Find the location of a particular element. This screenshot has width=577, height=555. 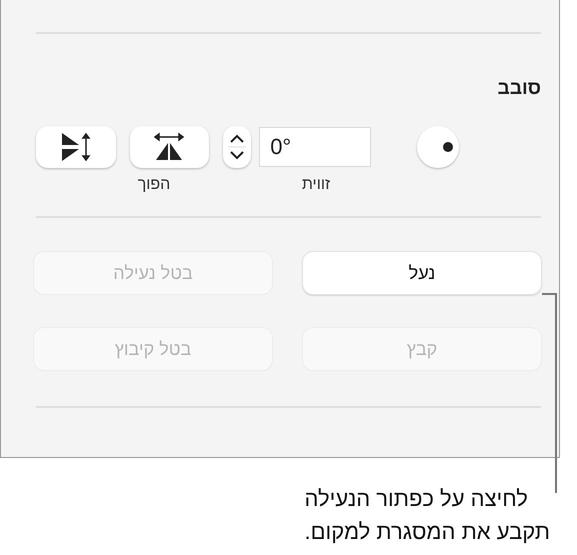

action-button: נעל is located at coordinates (422, 273).